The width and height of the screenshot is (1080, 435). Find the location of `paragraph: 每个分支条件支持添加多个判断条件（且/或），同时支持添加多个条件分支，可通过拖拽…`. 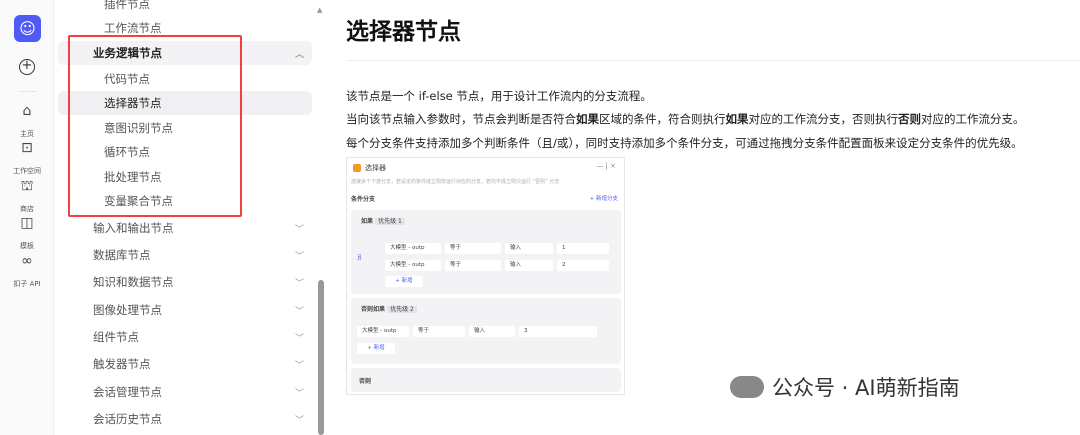

paragraph: 每个分支条件支持添加多个判断条件（且/或），同时支持添加多个条件分支，可通过拖拽… is located at coordinates (684, 143).